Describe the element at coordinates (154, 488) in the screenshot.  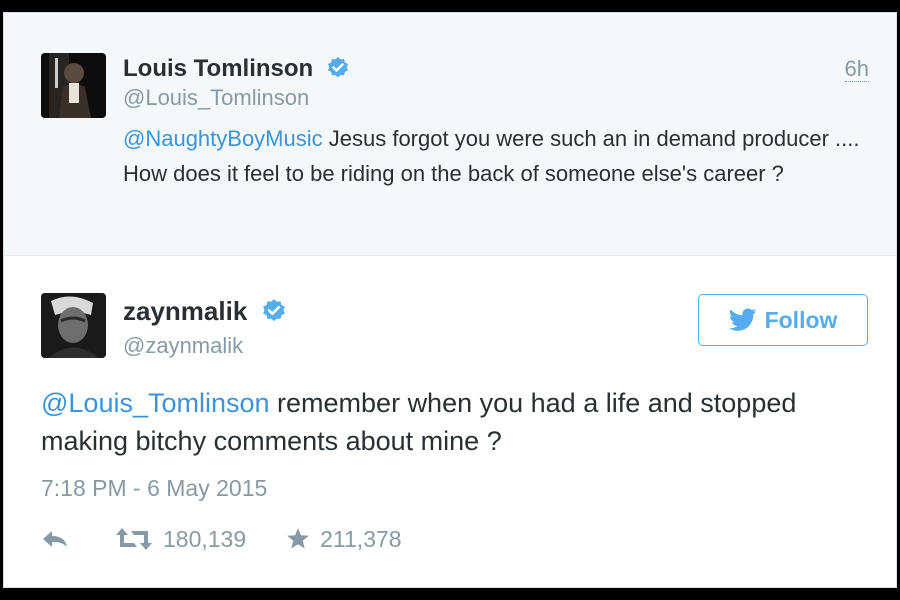
I see `tweet-date: 7:18 PM - 6 May 2015` at that location.